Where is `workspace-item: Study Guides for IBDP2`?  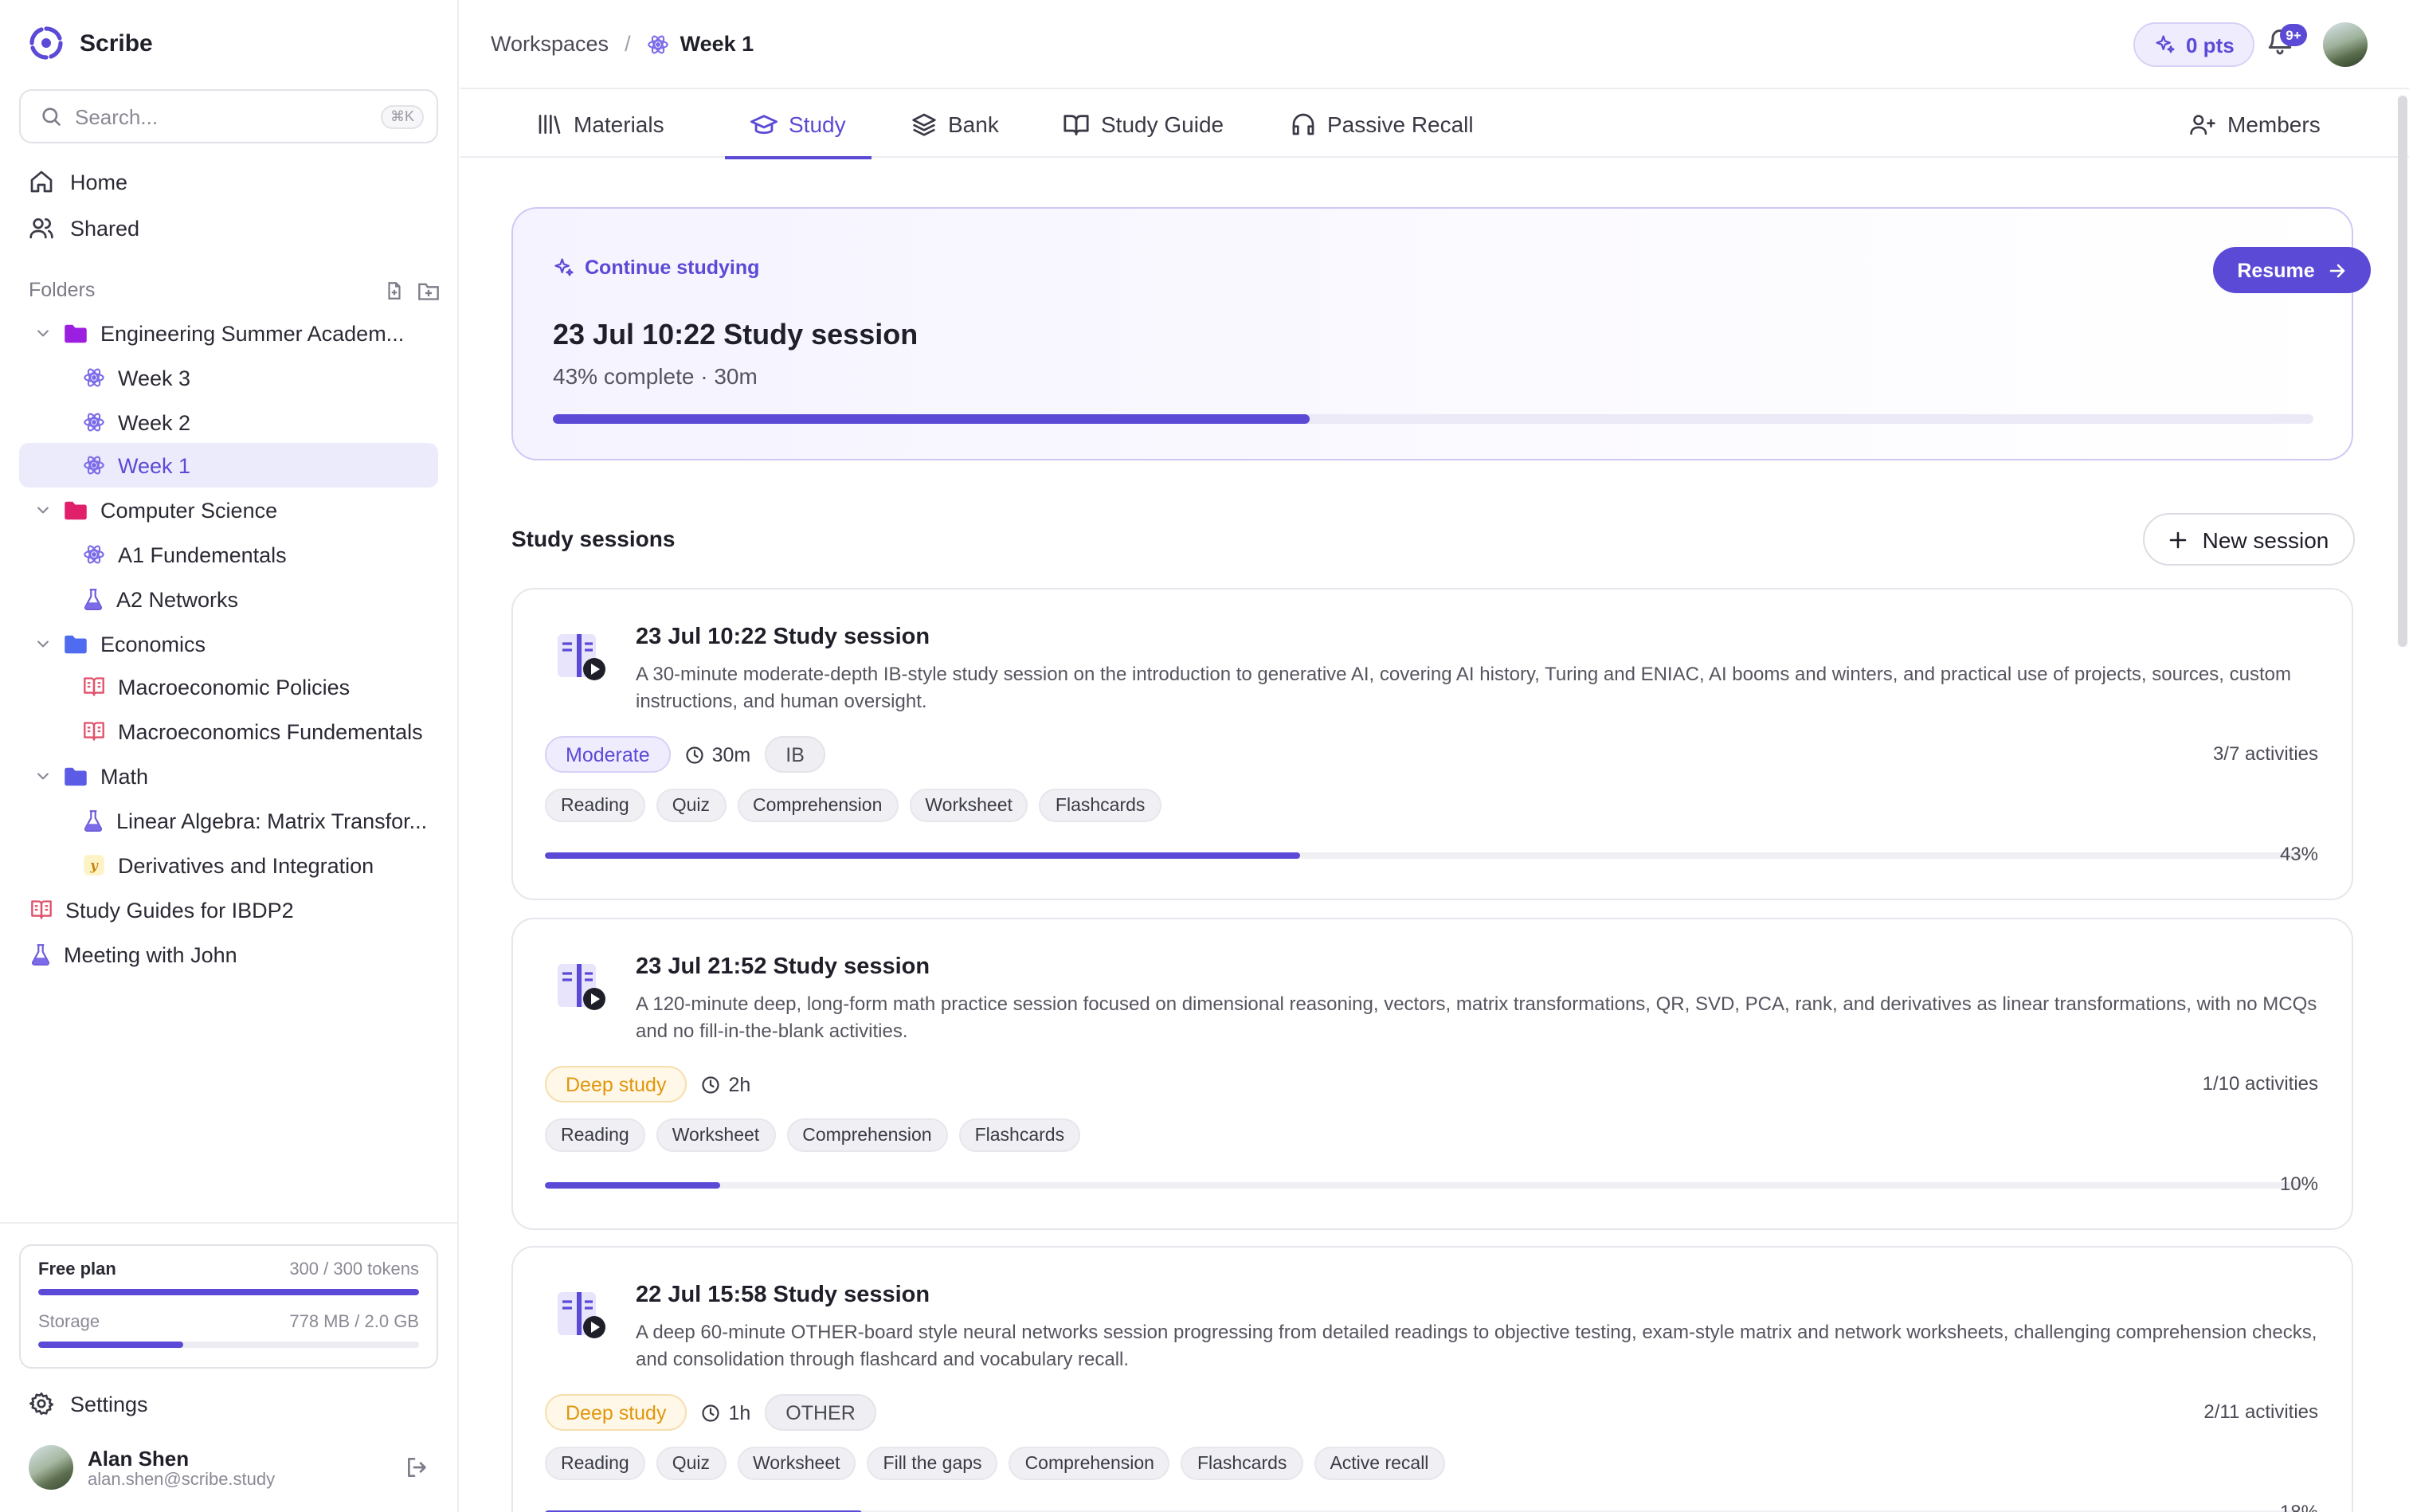
workspace-item: Study Guides for IBDP2 is located at coordinates (228, 909).